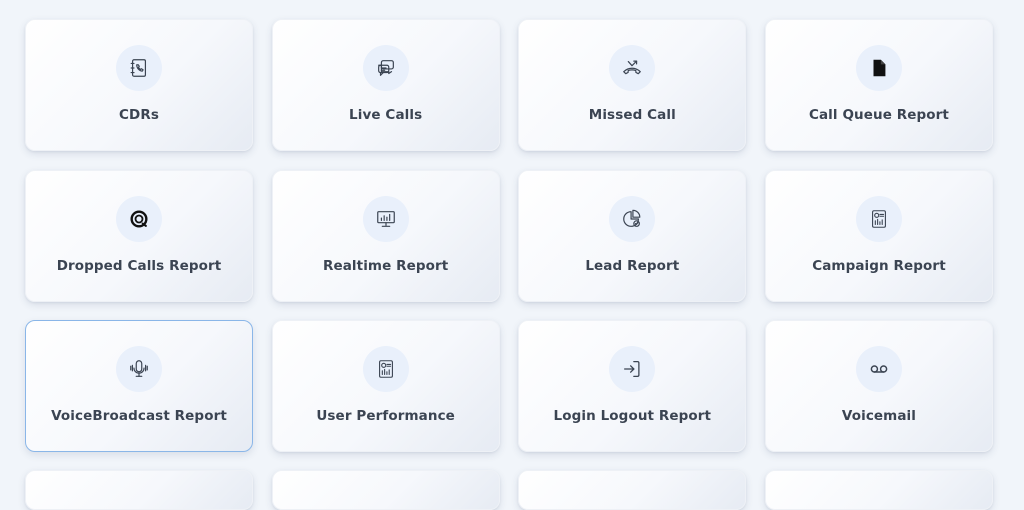  What do you see at coordinates (139, 265) in the screenshot?
I see `card-label: Dropped Calls Report` at bounding box center [139, 265].